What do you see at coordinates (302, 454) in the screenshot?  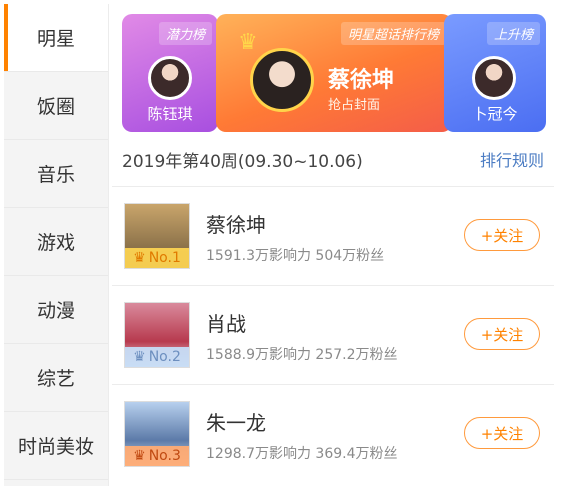 I see `star-stats: 1298.7万影响力 369.4万粉丝` at bounding box center [302, 454].